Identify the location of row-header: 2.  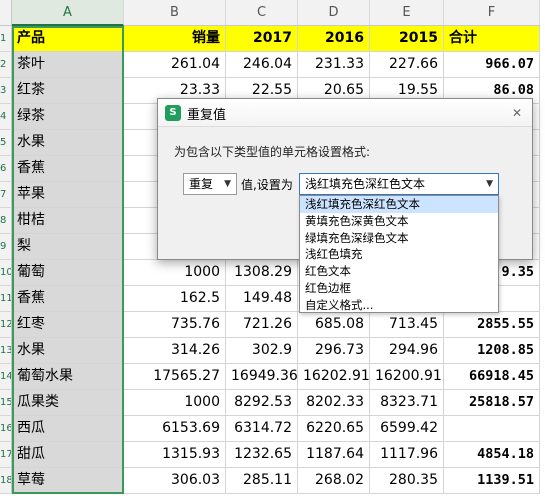
(6, 65).